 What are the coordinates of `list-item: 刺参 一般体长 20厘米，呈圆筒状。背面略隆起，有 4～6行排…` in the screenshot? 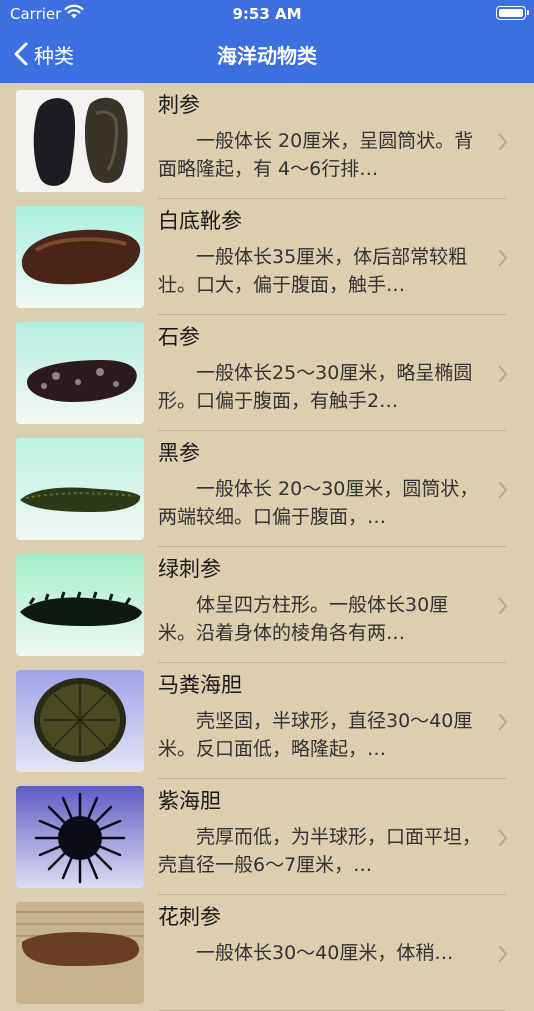 It's located at (267, 141).